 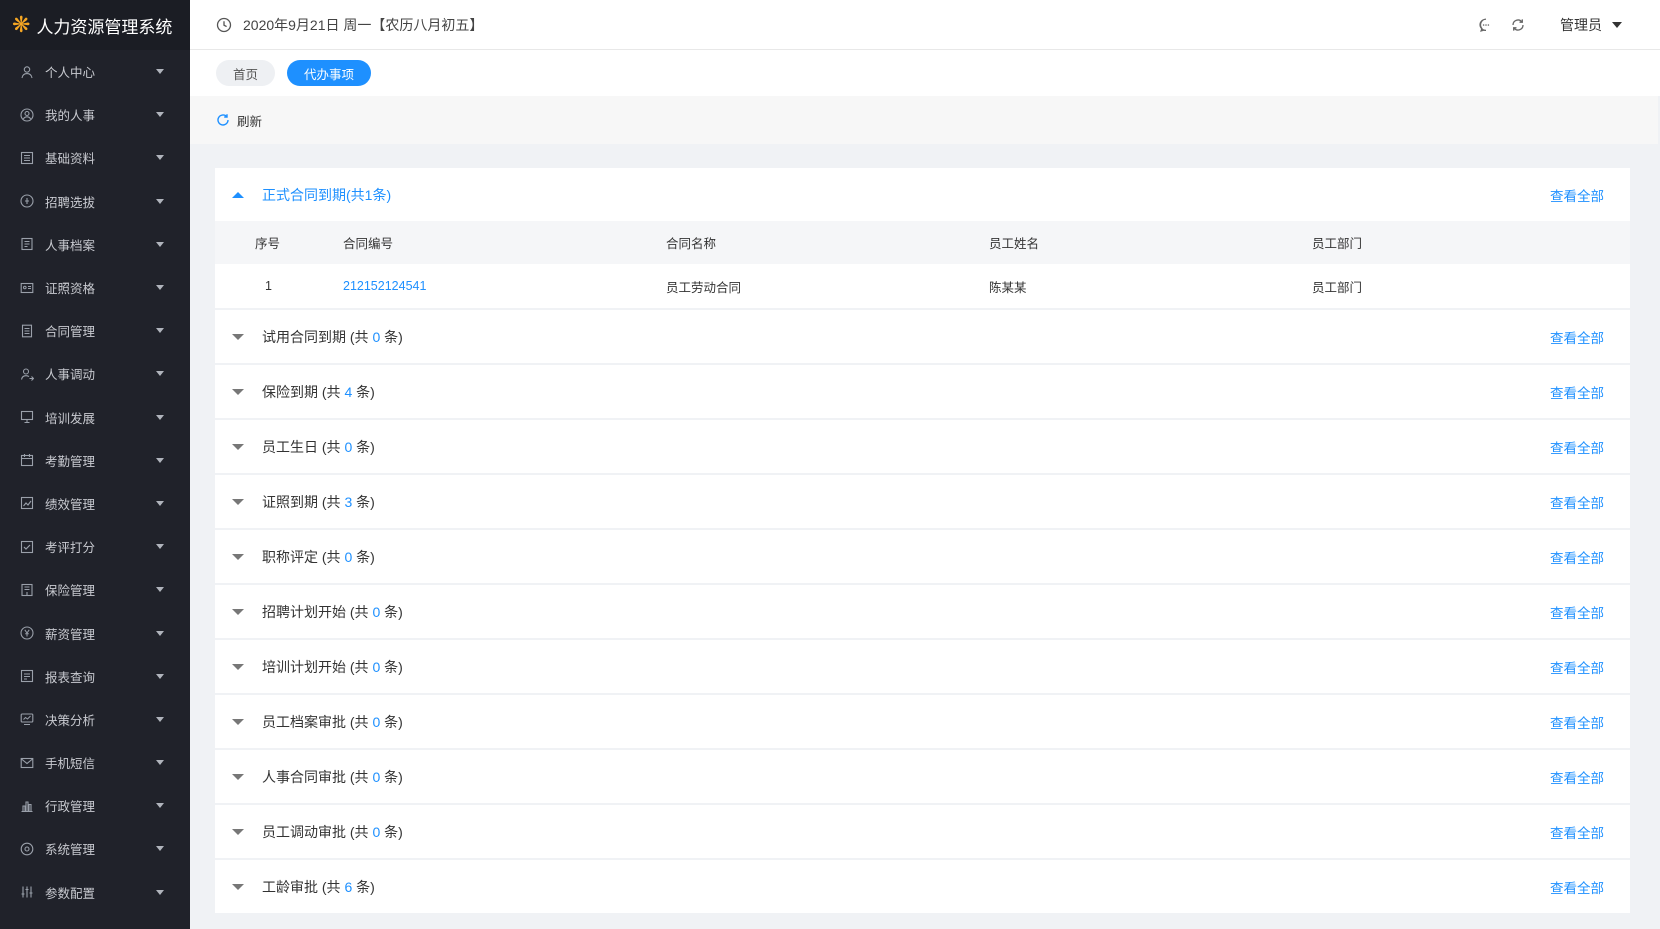 What do you see at coordinates (95, 719) in the screenshot?
I see `sidebar-item-16: 决策分析` at bounding box center [95, 719].